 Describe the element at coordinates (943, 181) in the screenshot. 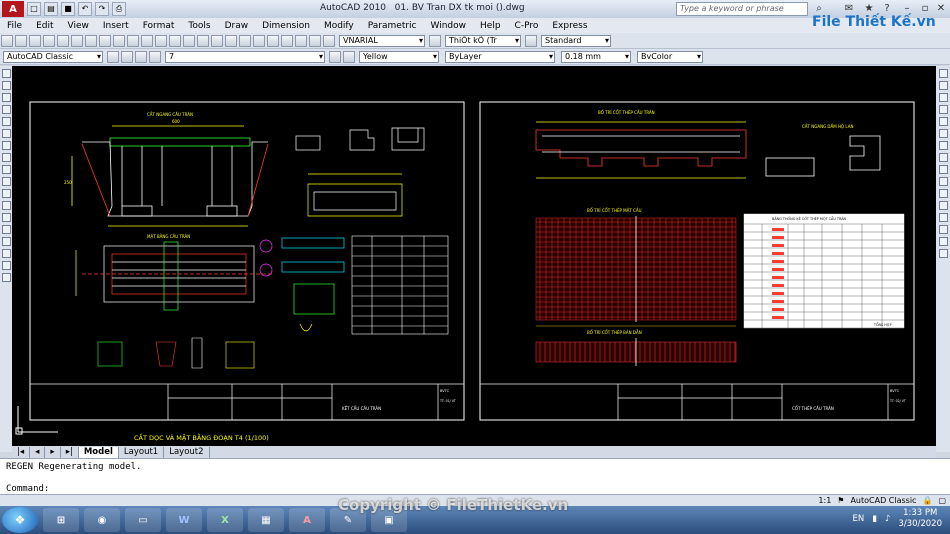

I see `trim-icon` at that location.